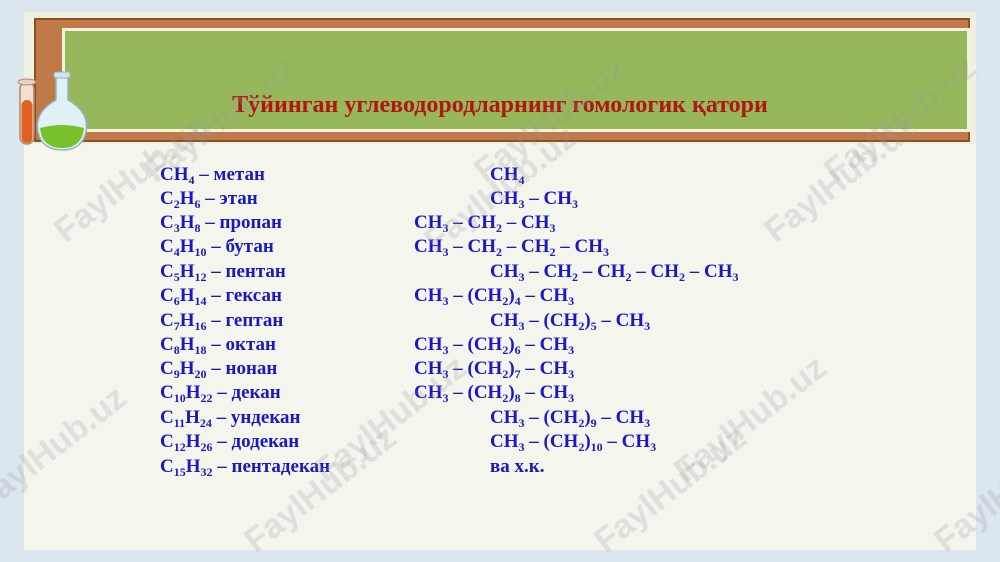  Describe the element at coordinates (507, 175) in the screenshot. I see `structural-formula-row: CH4` at that location.